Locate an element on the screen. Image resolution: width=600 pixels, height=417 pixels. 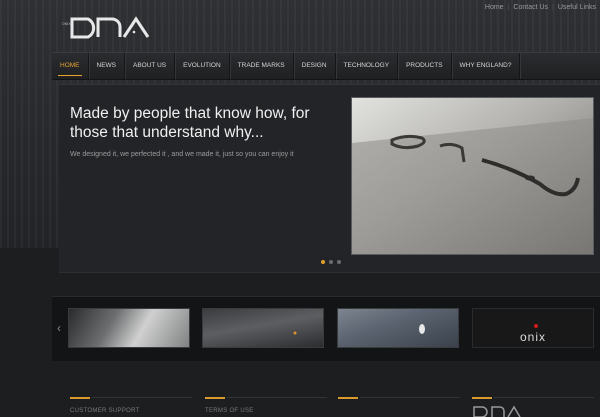
nav-news: NEWS is located at coordinates (107, 66).